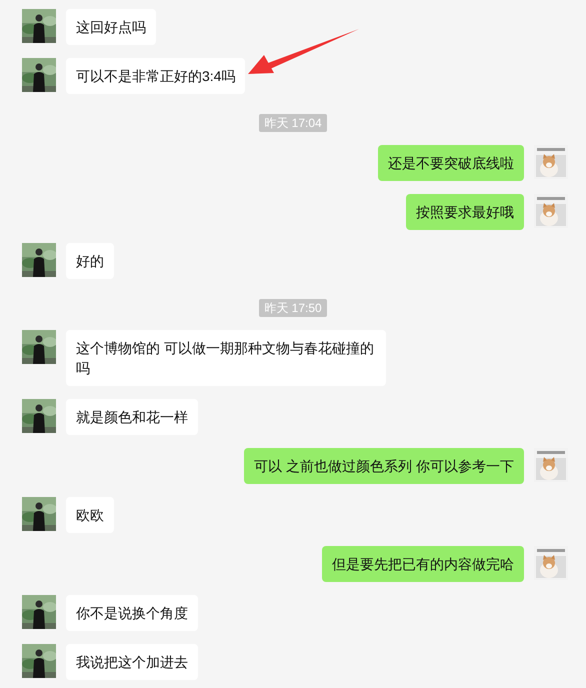 This screenshot has height=688, width=586. Describe the element at coordinates (226, 358) in the screenshot. I see `message-bubble: 这个博物馆的 可以做一期那种文物与春花碰撞的吗` at that location.